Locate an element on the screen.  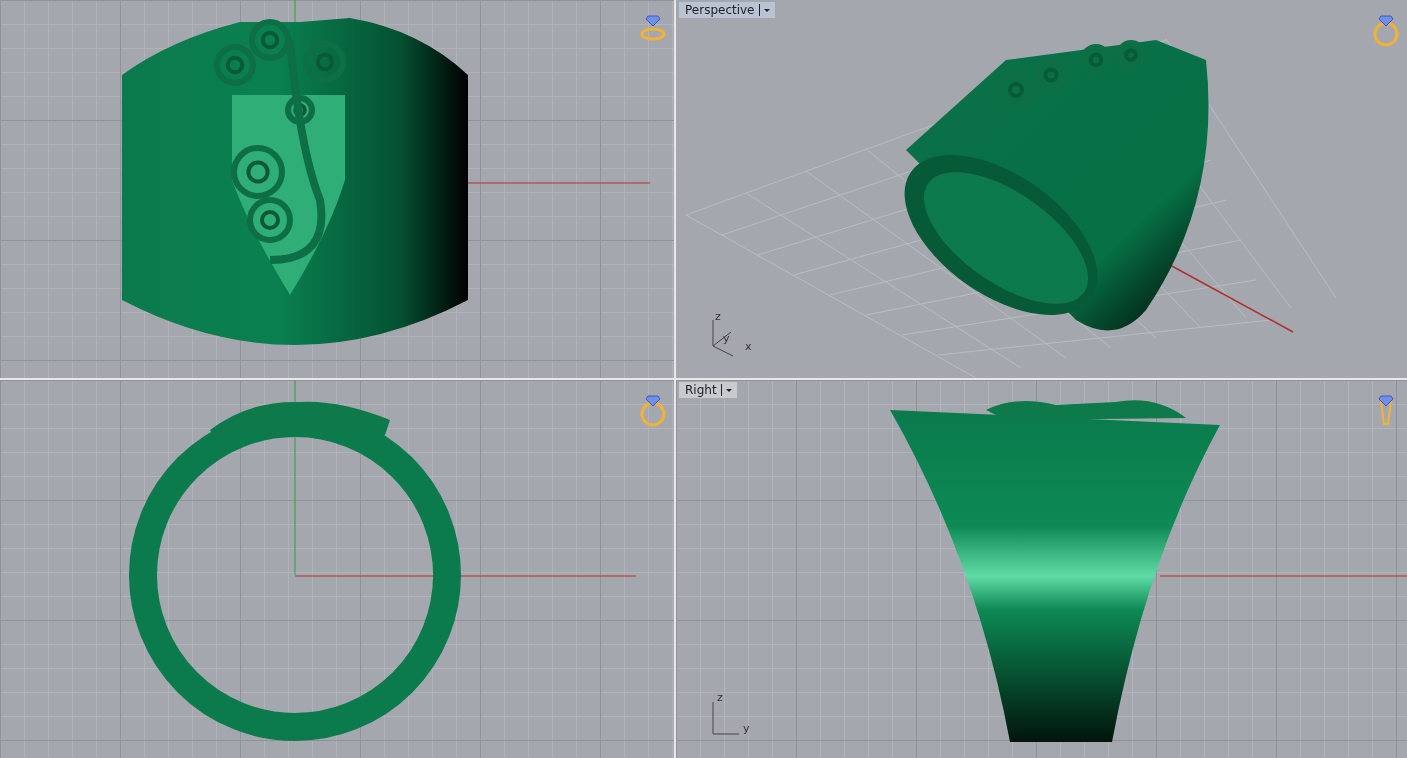
view-tab: Right is located at coordinates (708, 390).